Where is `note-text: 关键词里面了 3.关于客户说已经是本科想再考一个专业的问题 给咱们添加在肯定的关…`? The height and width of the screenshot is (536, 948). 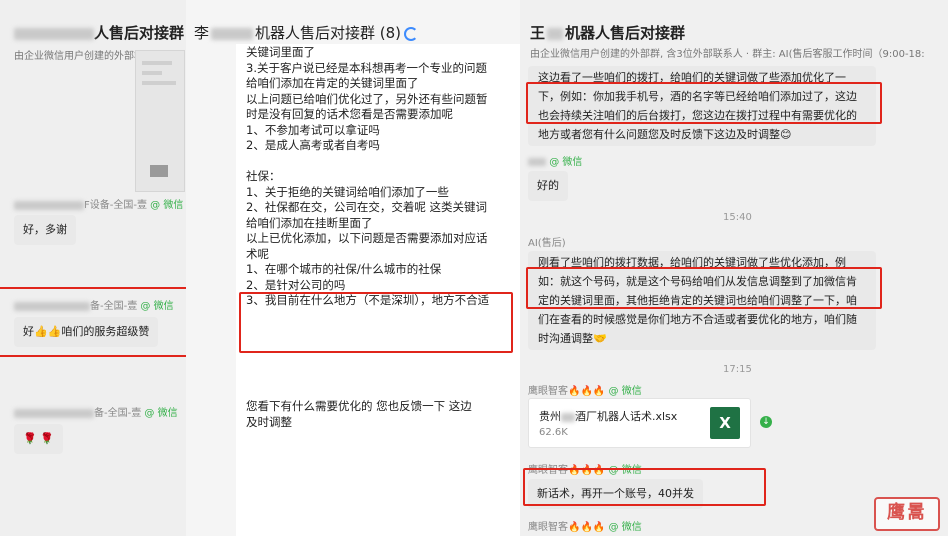
note-text: 关键词里面了 3.关于客户说已经是本科想再考一个专业的问题 给咱们添加在肯定的关… is located at coordinates (368, 176).